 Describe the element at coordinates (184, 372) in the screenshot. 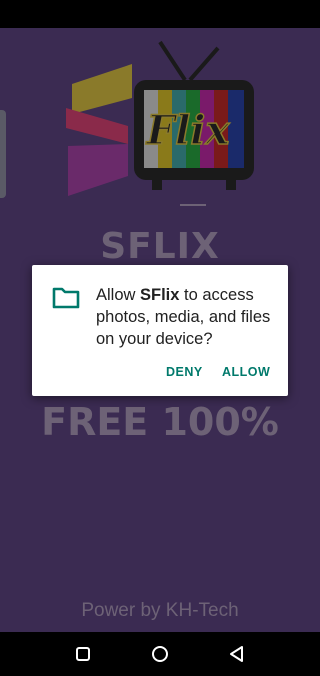

I see `deny-button: DENY` at that location.